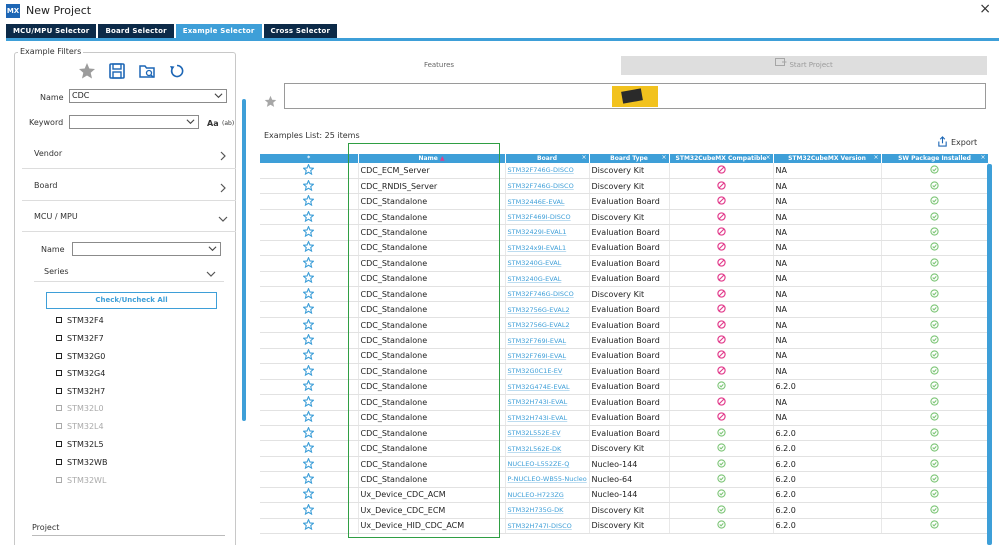  What do you see at coordinates (80, 373) in the screenshot?
I see `series-checkbox-stm32g4: STM32G4` at bounding box center [80, 373].